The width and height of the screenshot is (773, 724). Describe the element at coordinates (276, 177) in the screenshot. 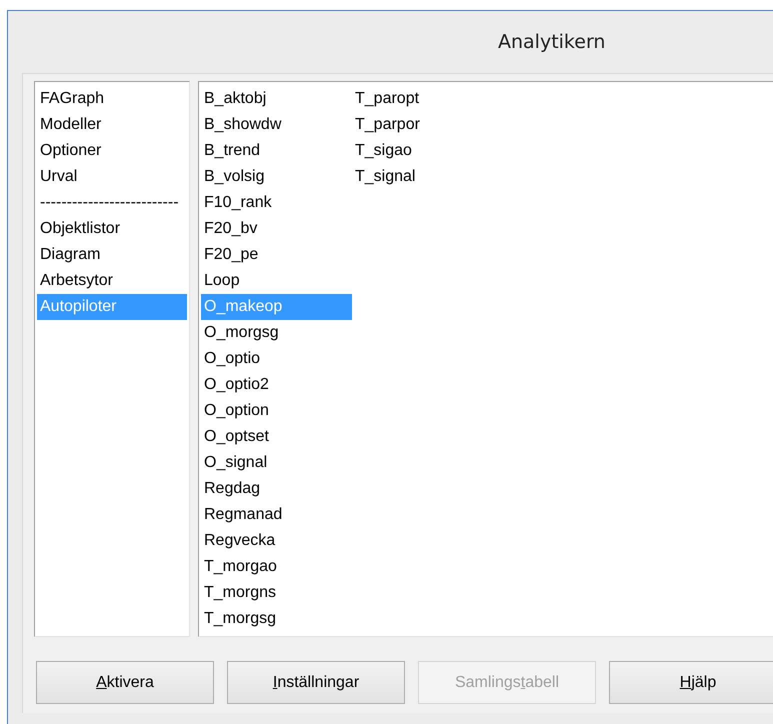

I see `autopilot-item: B_volsig` at that location.